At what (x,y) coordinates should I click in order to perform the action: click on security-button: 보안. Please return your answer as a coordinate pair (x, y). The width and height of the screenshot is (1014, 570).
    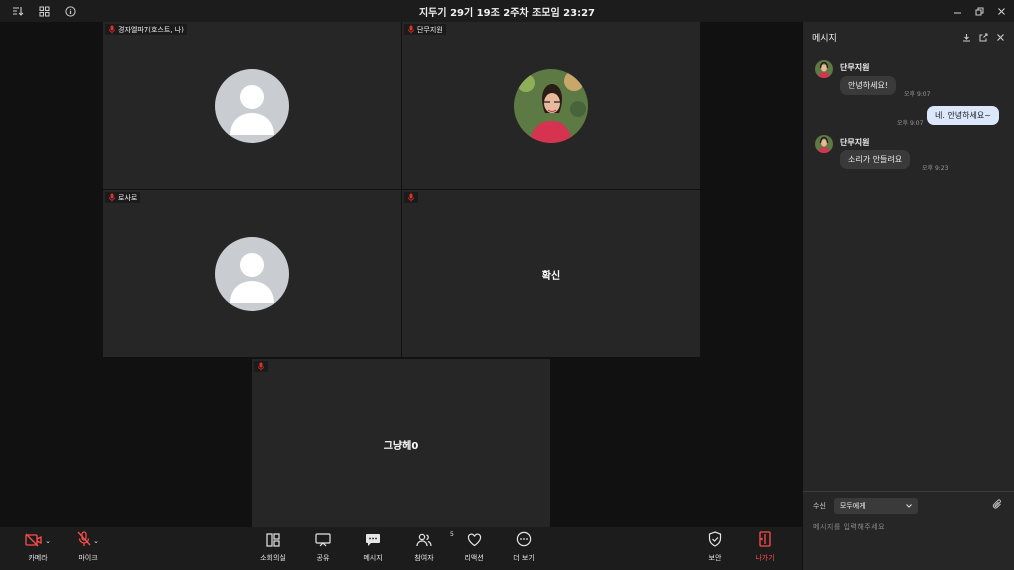
    Looking at the image, I should click on (715, 549).